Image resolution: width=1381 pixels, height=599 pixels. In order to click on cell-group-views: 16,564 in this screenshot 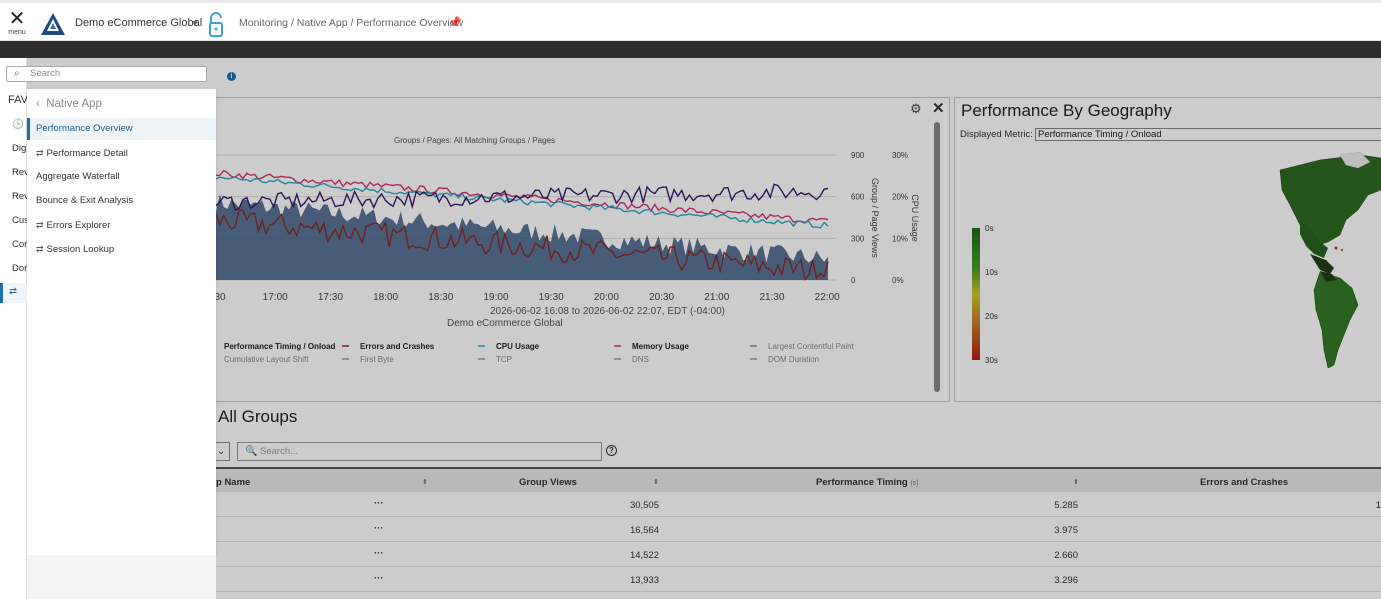, I will do `click(644, 530)`.